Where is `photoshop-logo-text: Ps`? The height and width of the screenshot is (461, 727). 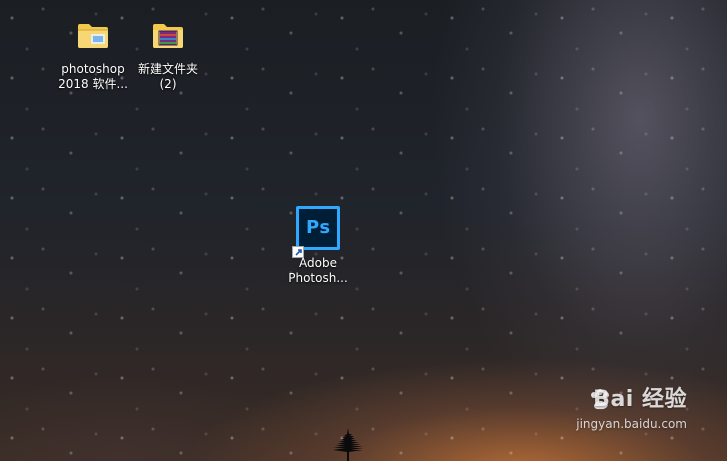 photoshop-logo-text: Ps is located at coordinates (318, 227).